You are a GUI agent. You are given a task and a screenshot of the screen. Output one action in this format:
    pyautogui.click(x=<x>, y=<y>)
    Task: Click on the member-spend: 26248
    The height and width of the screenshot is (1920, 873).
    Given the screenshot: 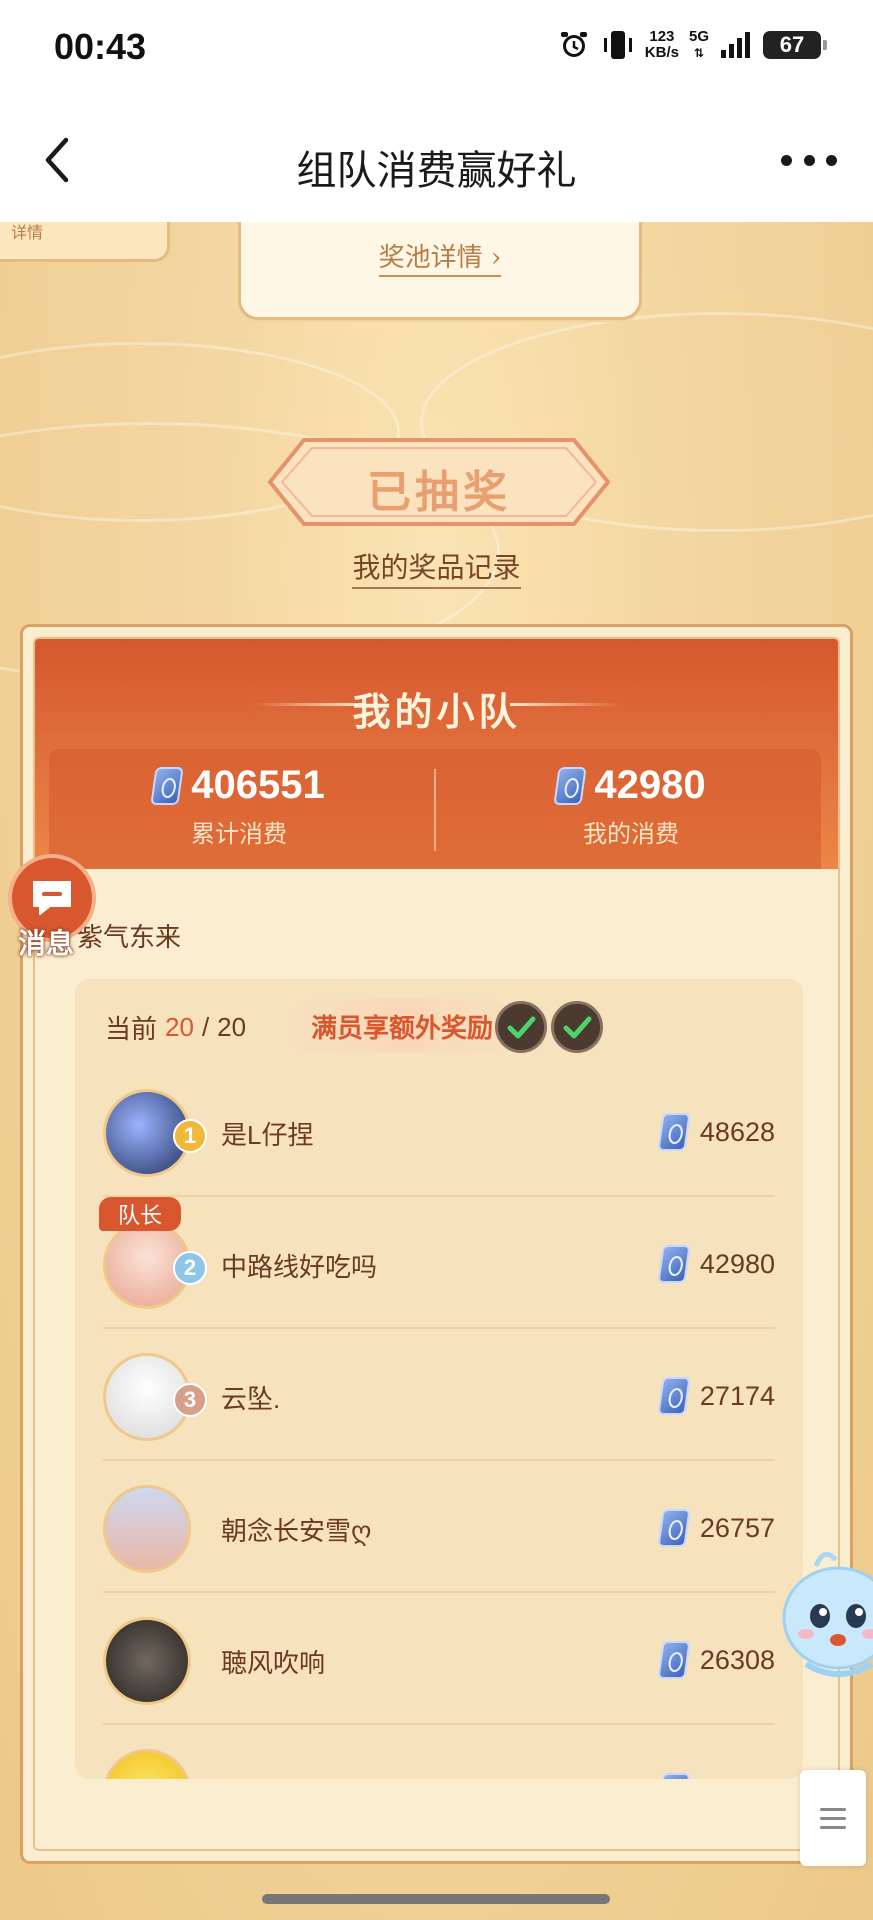 What is the action you would take?
    pyautogui.click(x=716, y=1776)
    